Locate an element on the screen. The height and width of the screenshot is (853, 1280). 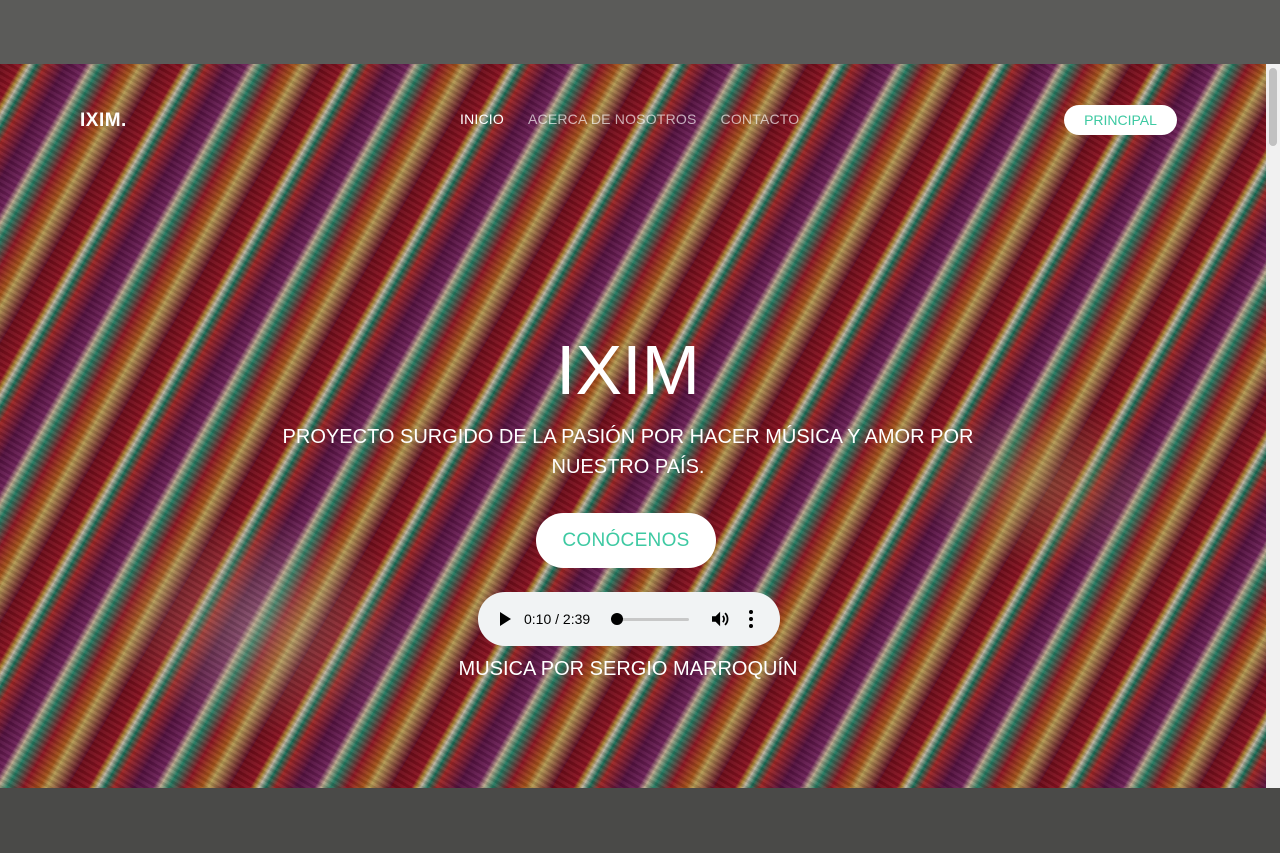
nav-link-inicio: INICIO is located at coordinates (482, 119).